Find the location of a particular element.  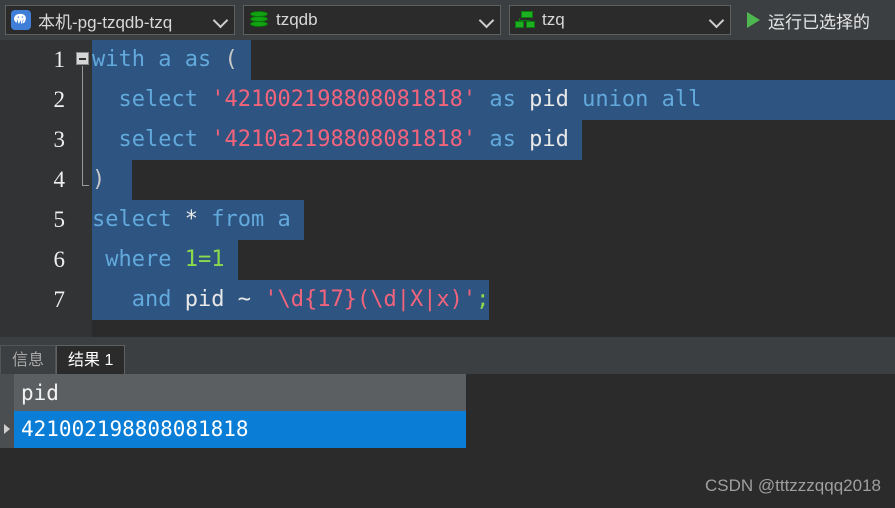

database-selector: tzqdb is located at coordinates (372, 20).